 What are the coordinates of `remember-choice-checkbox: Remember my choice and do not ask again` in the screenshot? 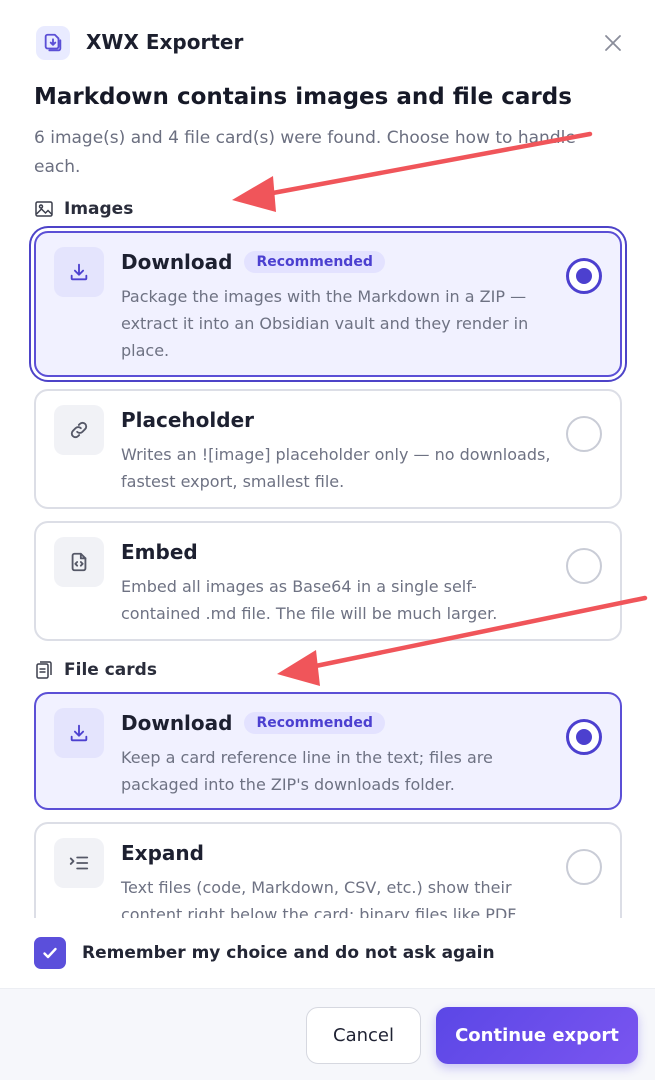 It's located at (264, 953).